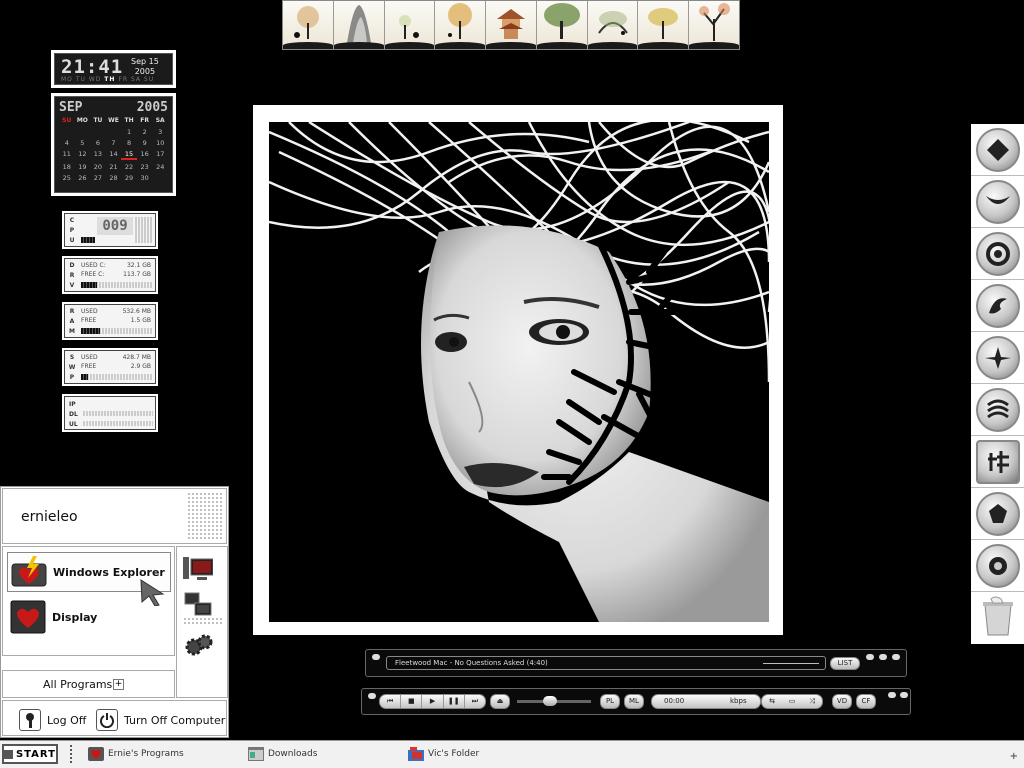 This screenshot has height=768, width=1024. I want to click on clock-weekday: TU, so click(82, 79).